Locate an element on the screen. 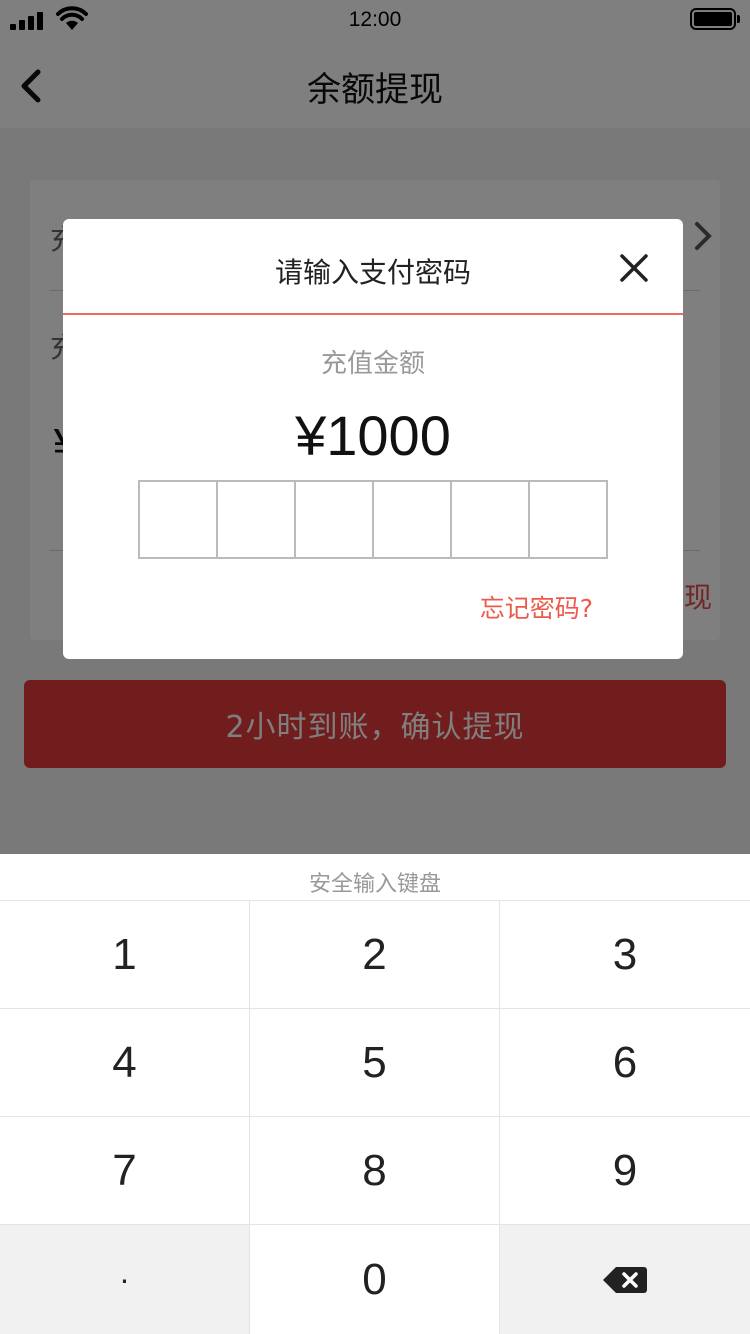 Image resolution: width=750 pixels, height=1334 pixels. backspace-icon is located at coordinates (625, 1279).